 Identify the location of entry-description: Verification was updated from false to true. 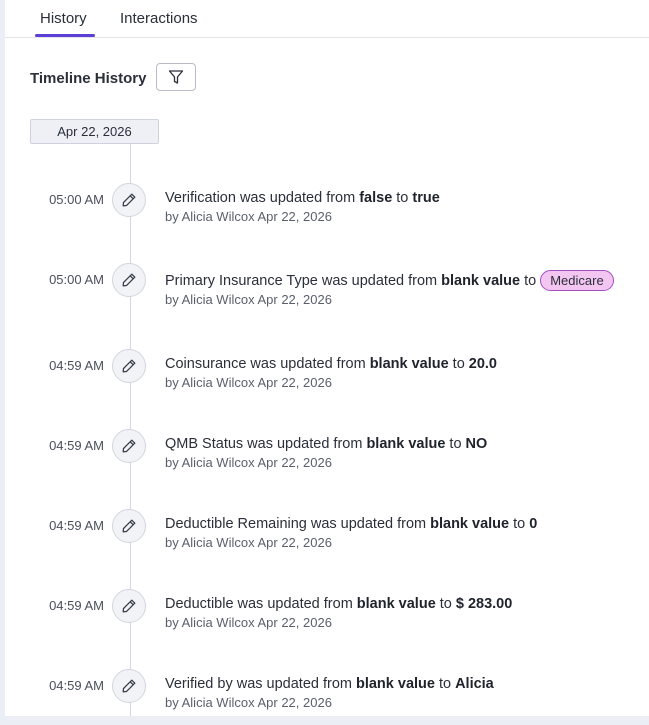
(302, 198).